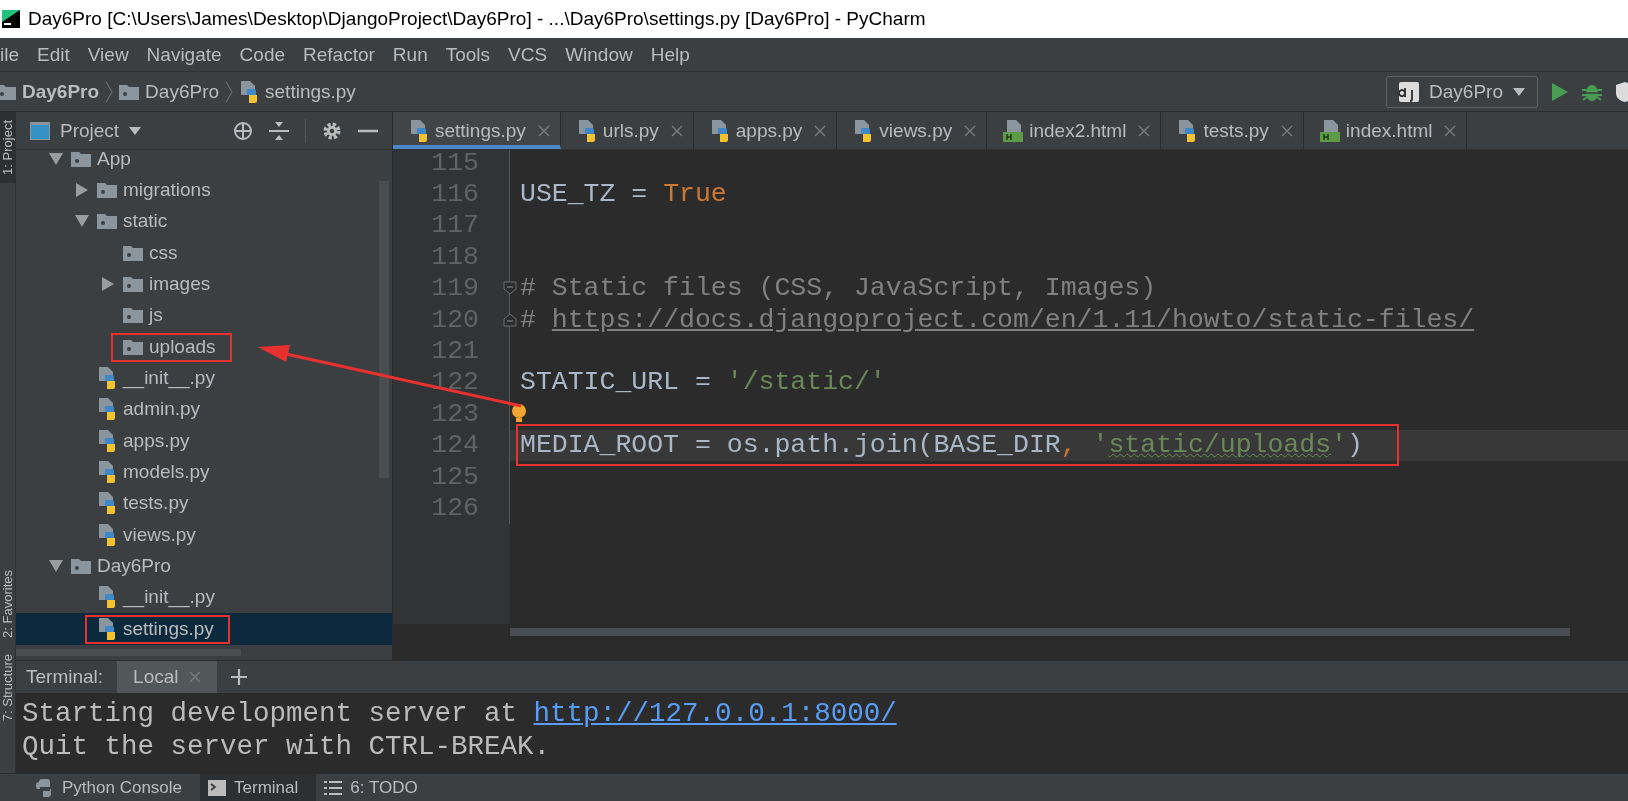 The height and width of the screenshot is (801, 1628). Describe the element at coordinates (297, 91) in the screenshot. I see `breadcrumb: settings.py` at that location.